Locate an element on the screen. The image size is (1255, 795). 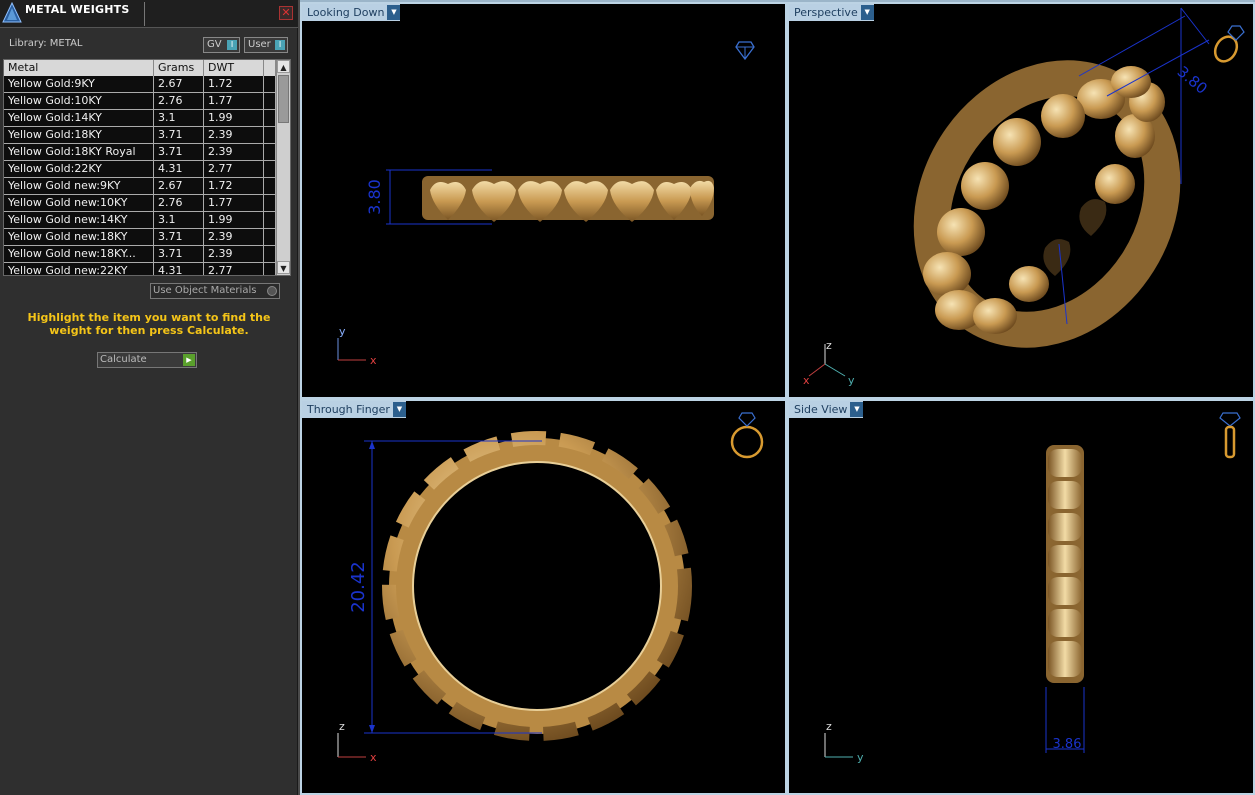
table-row: Yellow Gold new:14KY 3.1 1.99 is located at coordinates (140, 220).